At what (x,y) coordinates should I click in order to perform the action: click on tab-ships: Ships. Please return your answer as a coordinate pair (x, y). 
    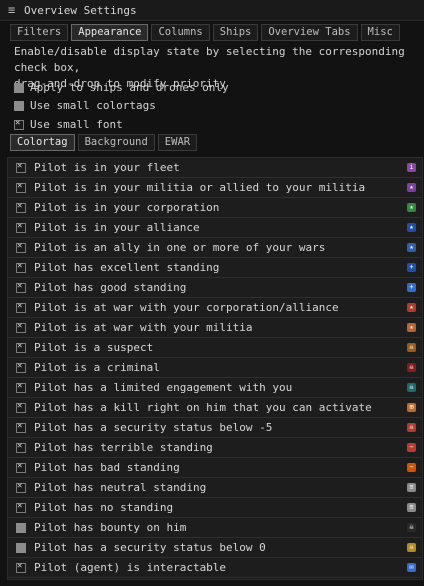
    Looking at the image, I should click on (235, 32).